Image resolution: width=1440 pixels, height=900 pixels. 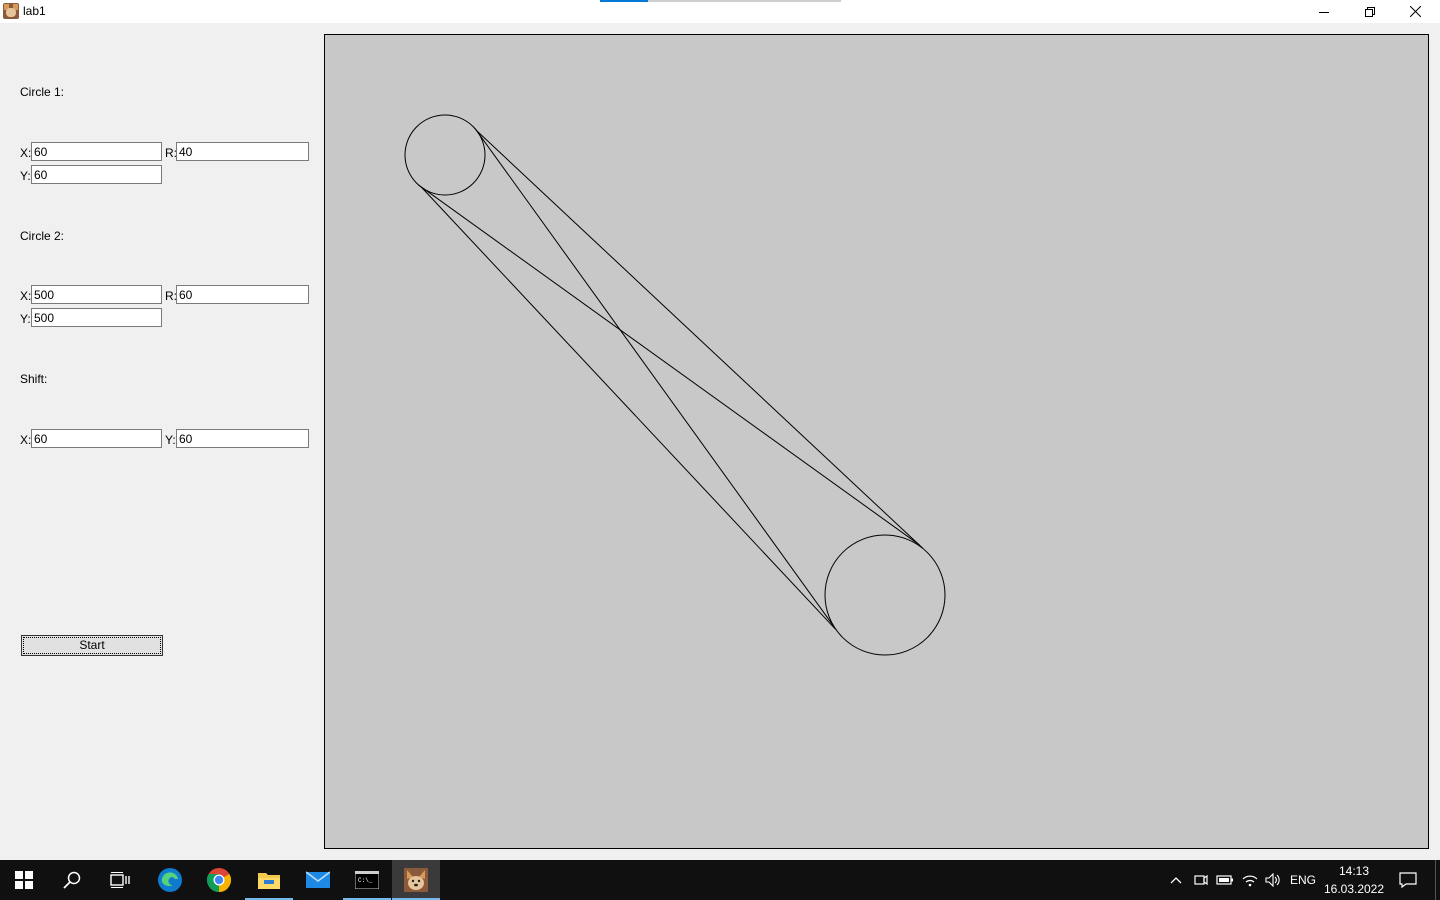 I want to click on app-icon, so click(x=11, y=11).